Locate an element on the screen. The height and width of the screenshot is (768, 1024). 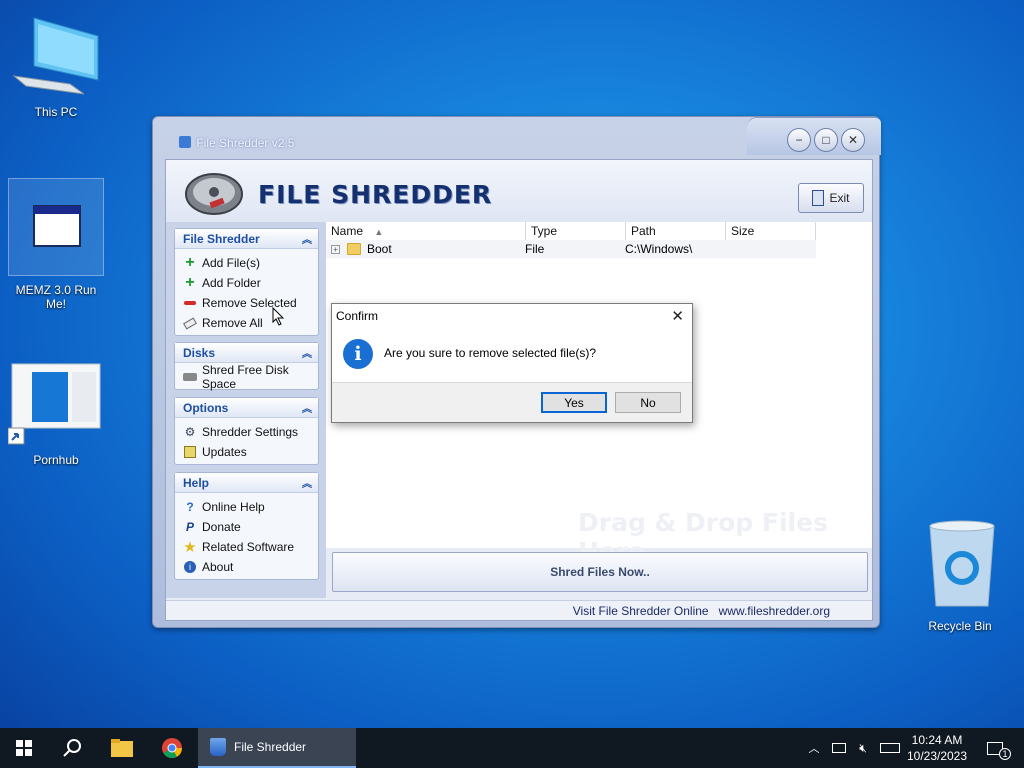
group-header: Options ︽ is located at coordinates (246, 408).